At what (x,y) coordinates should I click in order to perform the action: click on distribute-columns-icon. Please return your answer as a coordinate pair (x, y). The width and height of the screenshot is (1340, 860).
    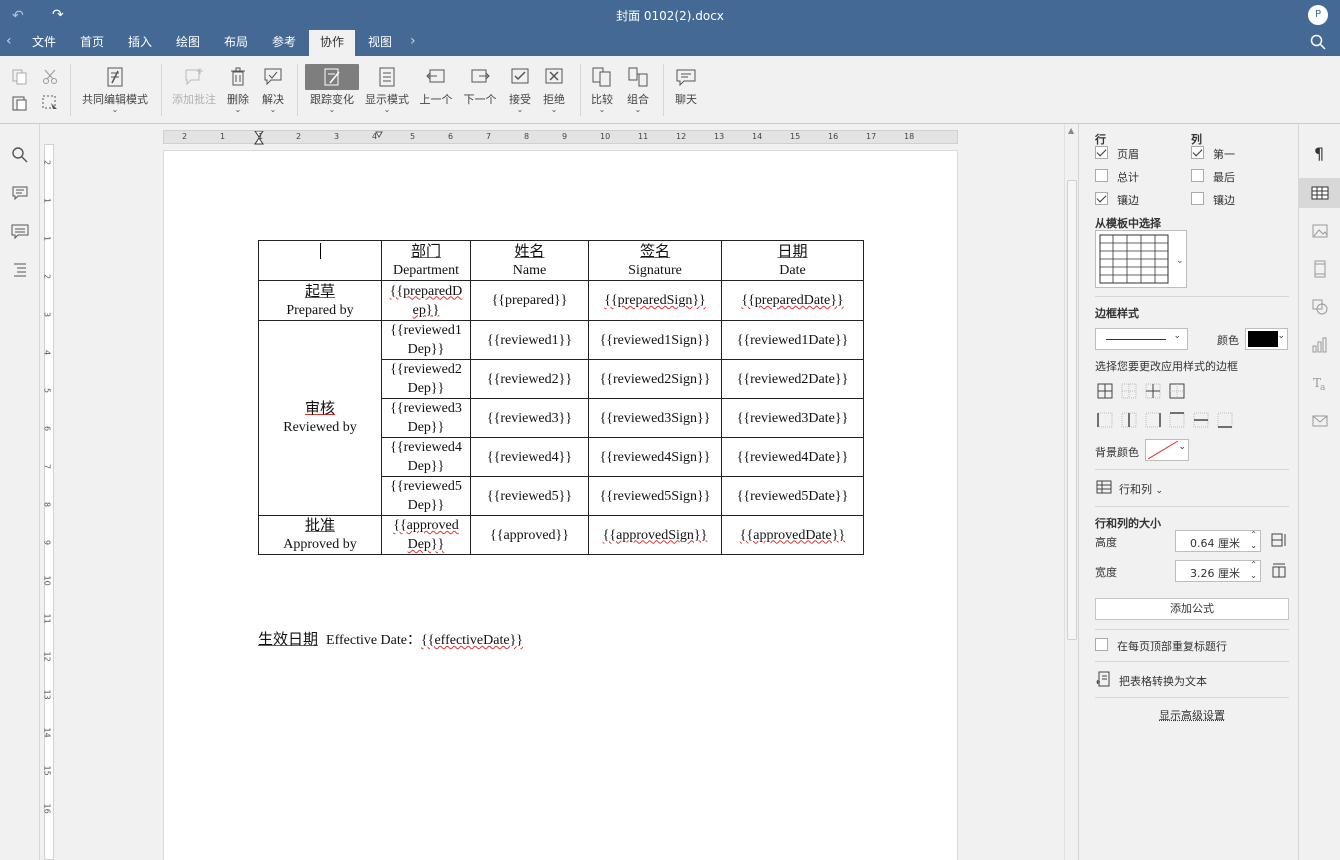
    Looking at the image, I should click on (1279, 570).